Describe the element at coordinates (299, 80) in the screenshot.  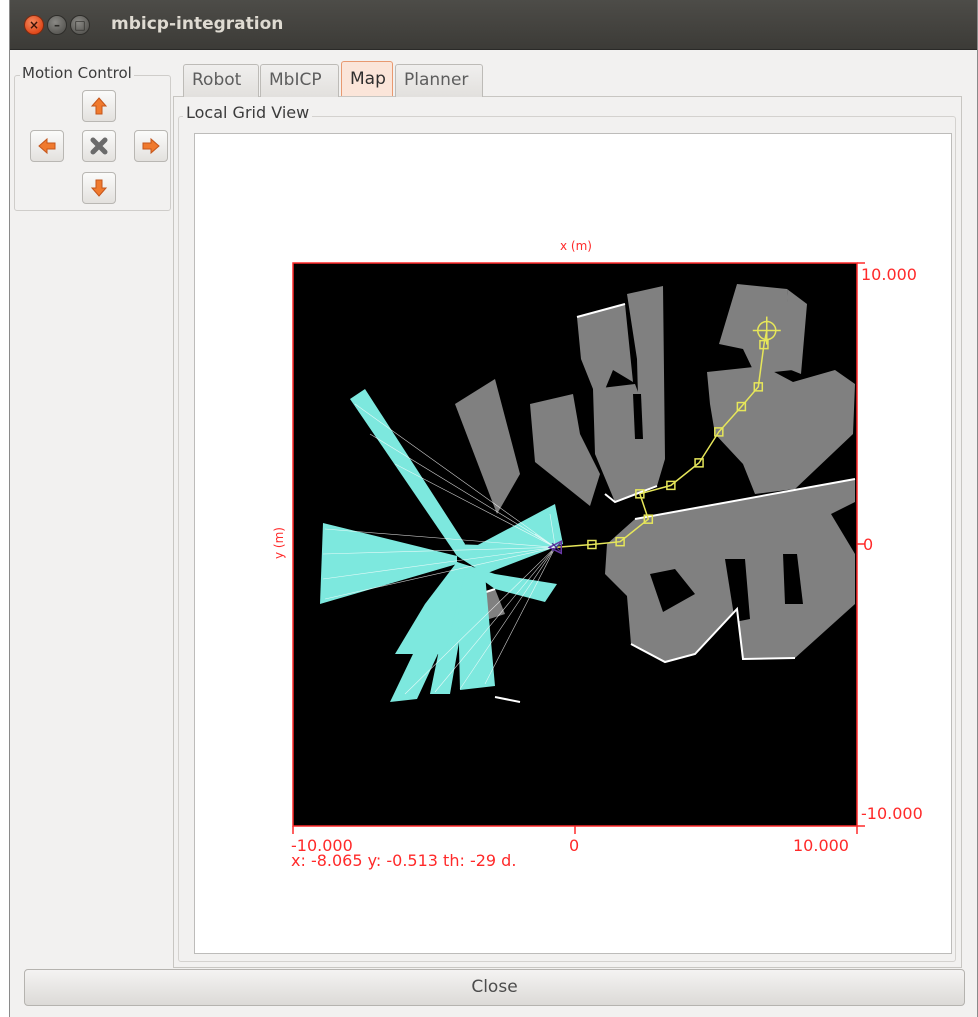
I see `tab-mbicp: MbICP` at that location.